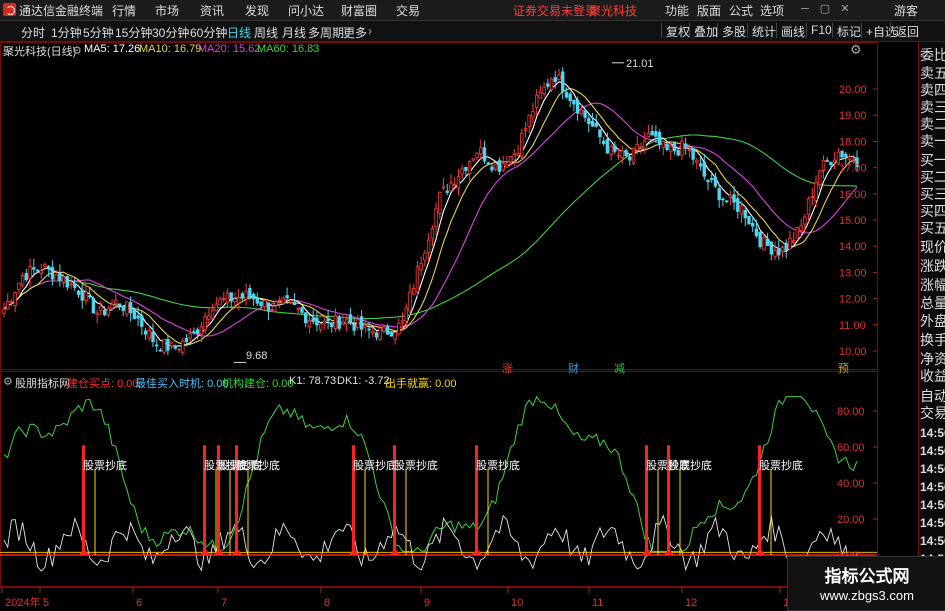 The height and width of the screenshot is (611, 945). Describe the element at coordinates (77, 50) in the screenshot. I see `settings-gear-icon: ⚙` at that location.